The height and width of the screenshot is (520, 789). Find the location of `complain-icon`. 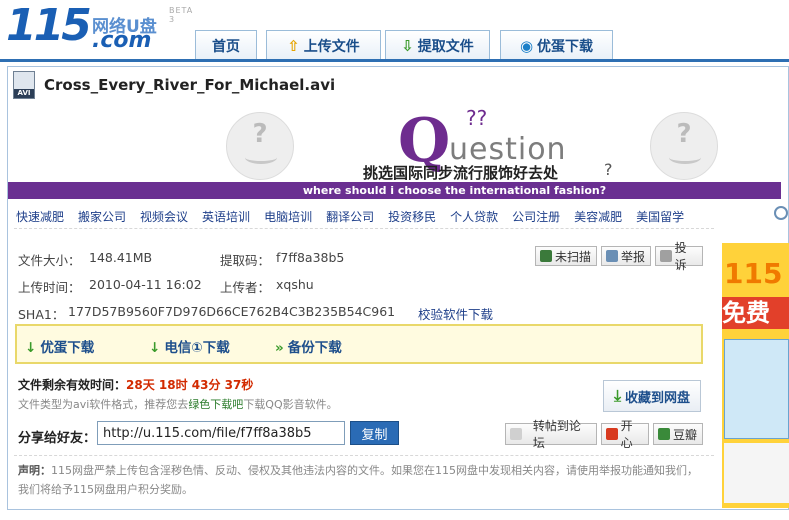

complain-icon is located at coordinates (666, 256).